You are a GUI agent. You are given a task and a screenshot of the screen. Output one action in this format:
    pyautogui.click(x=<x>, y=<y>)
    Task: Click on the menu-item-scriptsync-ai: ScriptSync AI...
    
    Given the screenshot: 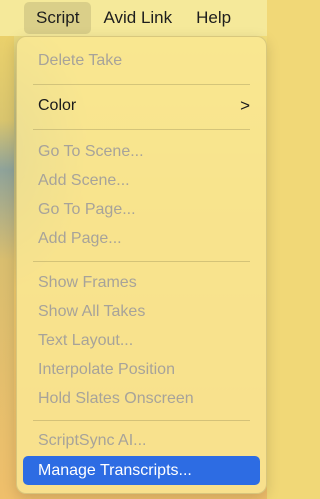 What is the action you would take?
    pyautogui.click(x=92, y=440)
    